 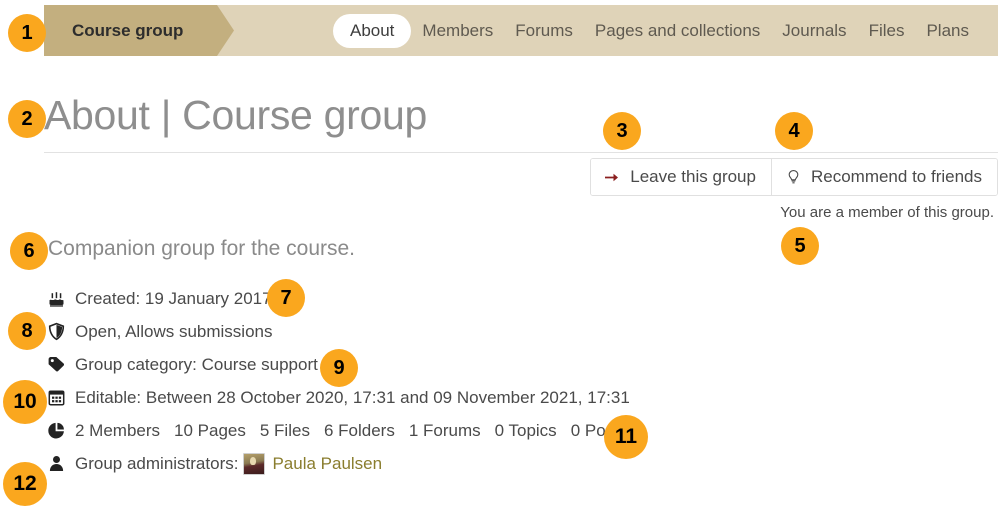 What do you see at coordinates (174, 331) in the screenshot?
I see `info-row-access-text: Open, Allows submissions` at bounding box center [174, 331].